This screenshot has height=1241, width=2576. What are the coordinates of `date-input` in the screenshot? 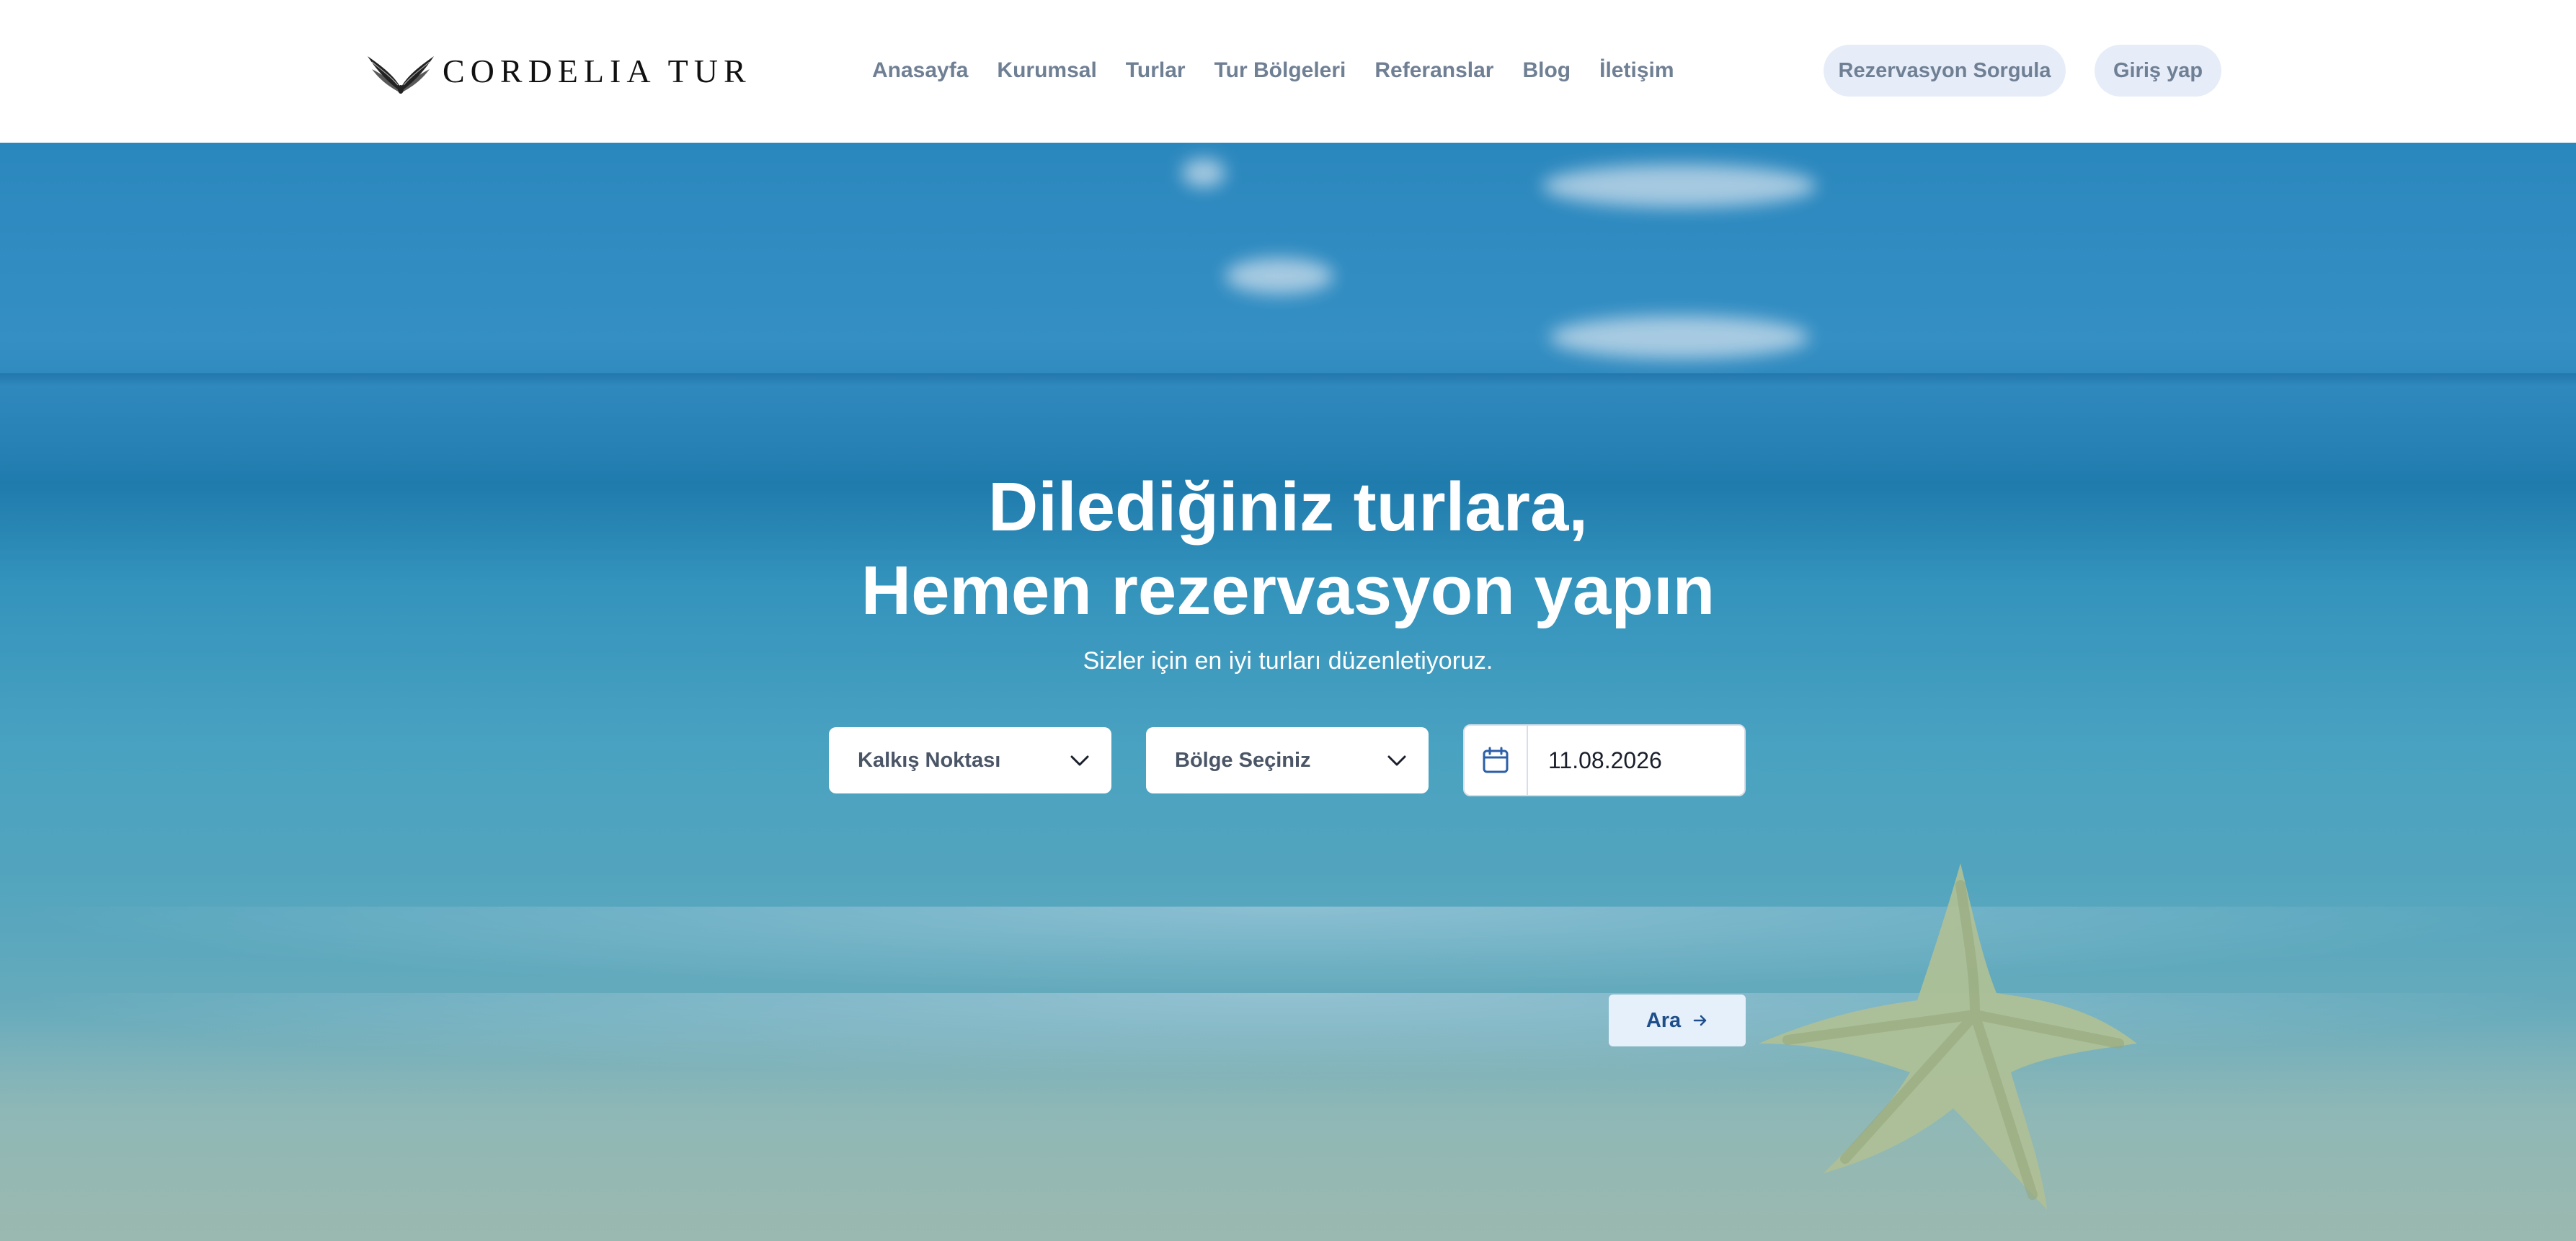 It's located at (1634, 760).